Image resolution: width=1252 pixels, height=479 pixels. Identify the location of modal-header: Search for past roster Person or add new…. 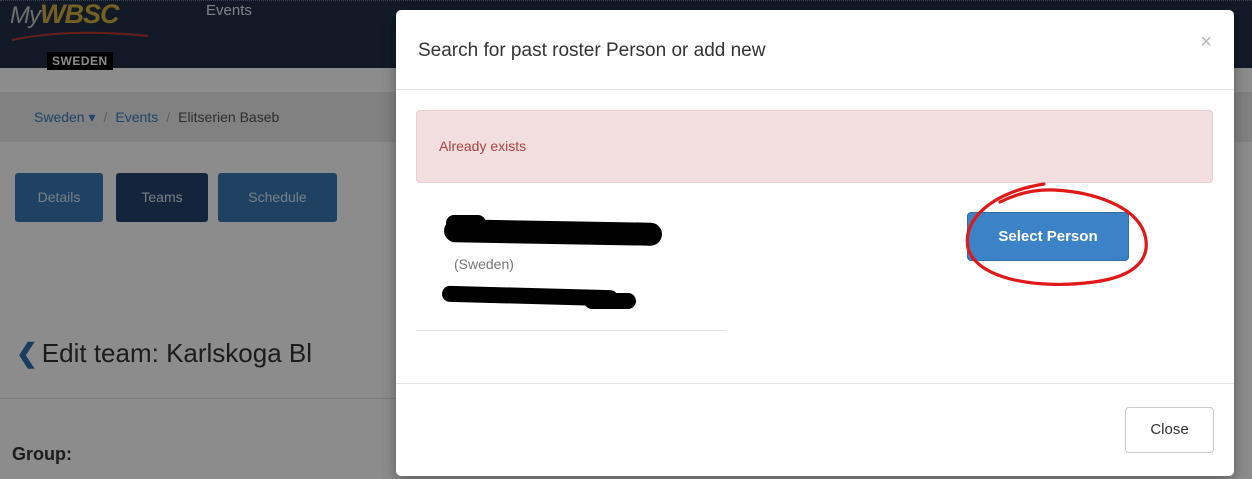
(815, 50).